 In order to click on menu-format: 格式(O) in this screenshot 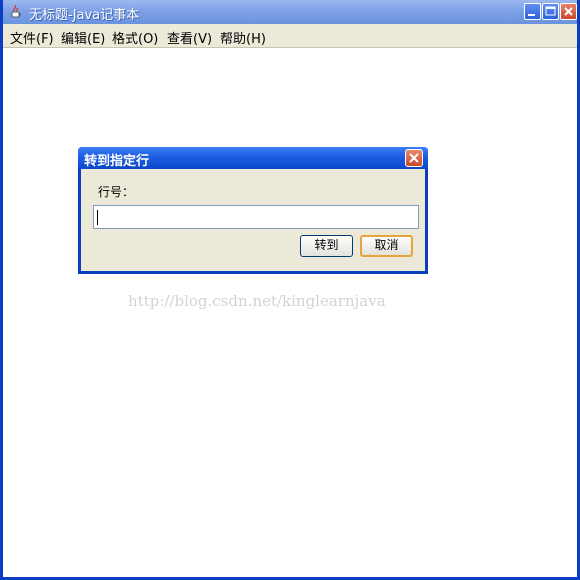, I will do `click(135, 37)`.